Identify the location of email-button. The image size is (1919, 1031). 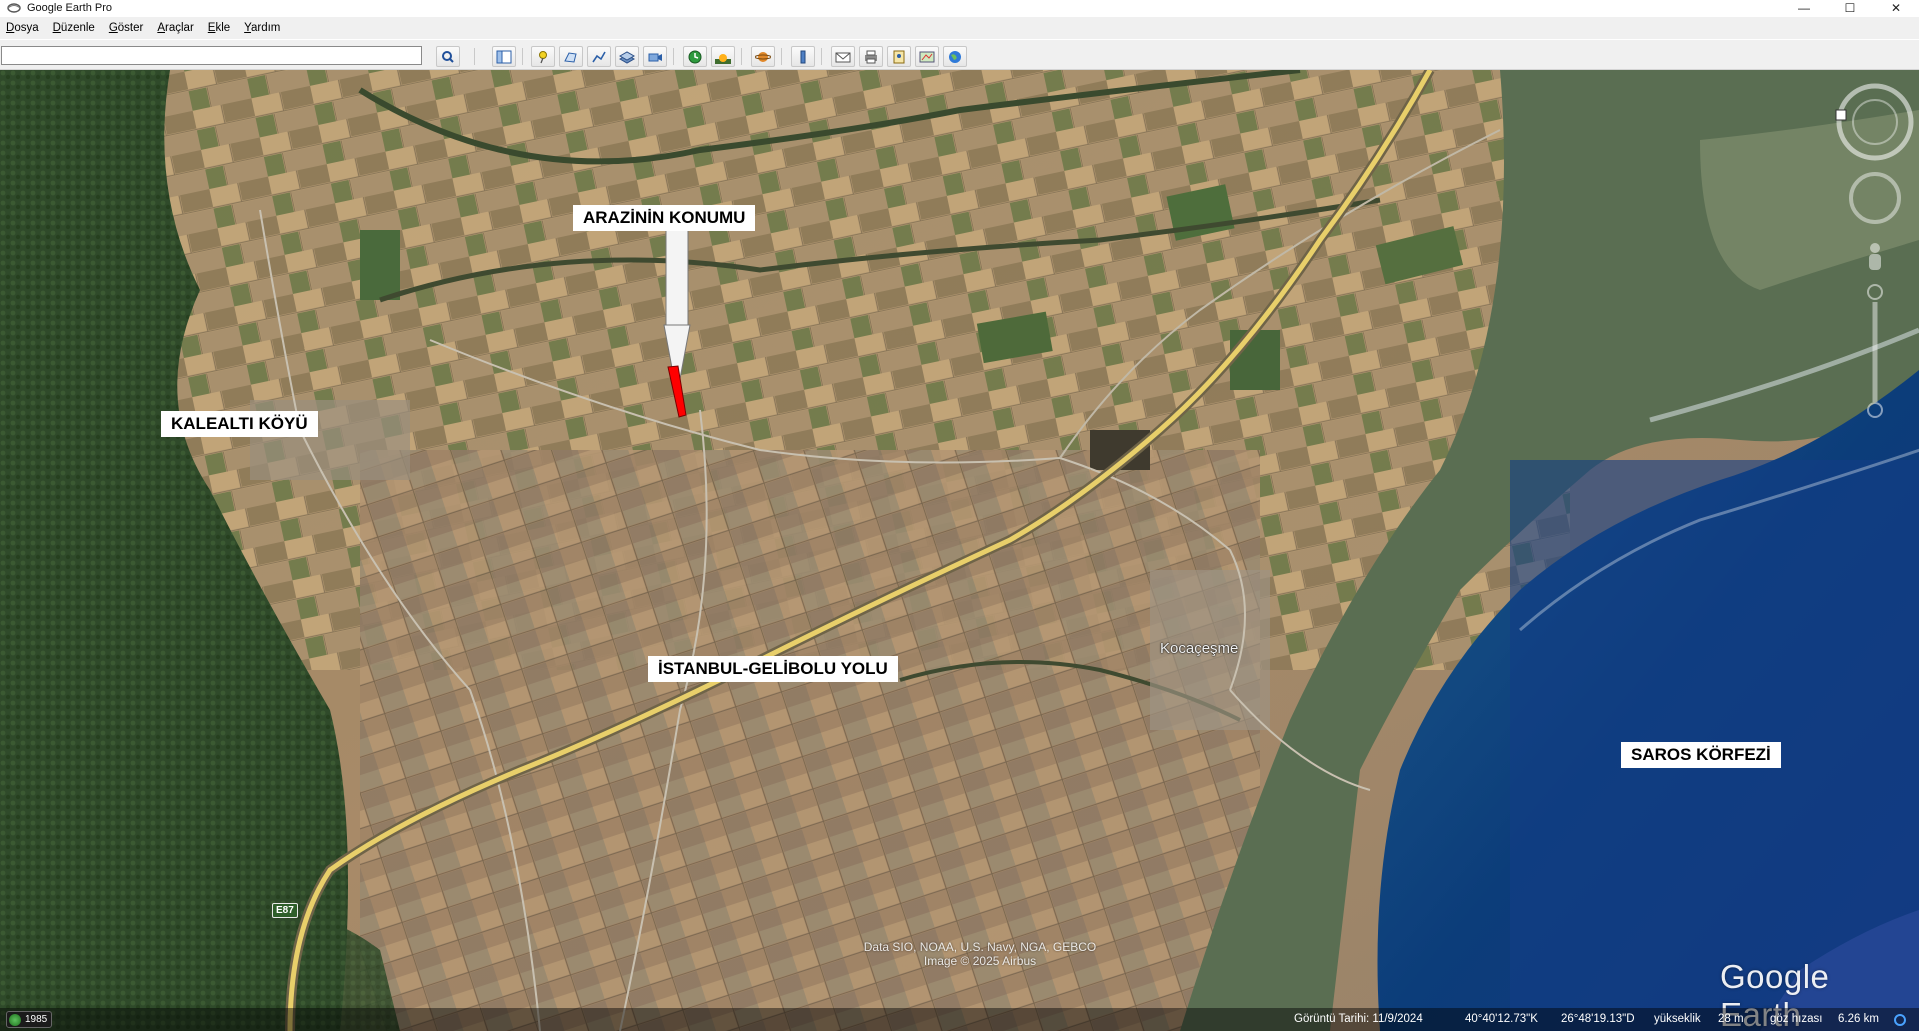
(843, 56).